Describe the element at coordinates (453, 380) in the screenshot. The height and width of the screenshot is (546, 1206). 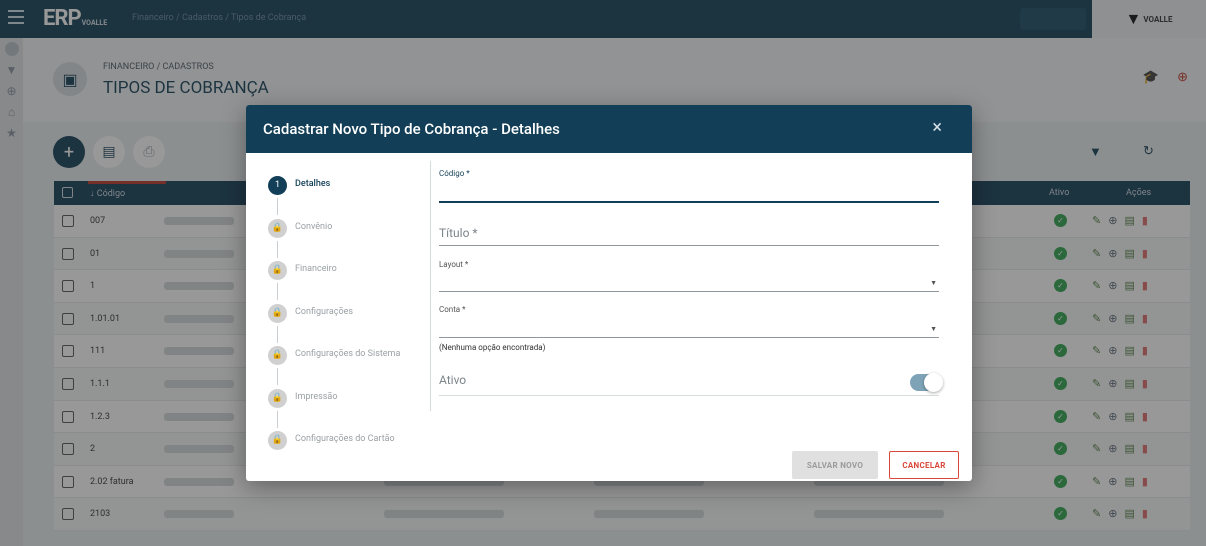
I see `ativo-label: Ativo` at that location.